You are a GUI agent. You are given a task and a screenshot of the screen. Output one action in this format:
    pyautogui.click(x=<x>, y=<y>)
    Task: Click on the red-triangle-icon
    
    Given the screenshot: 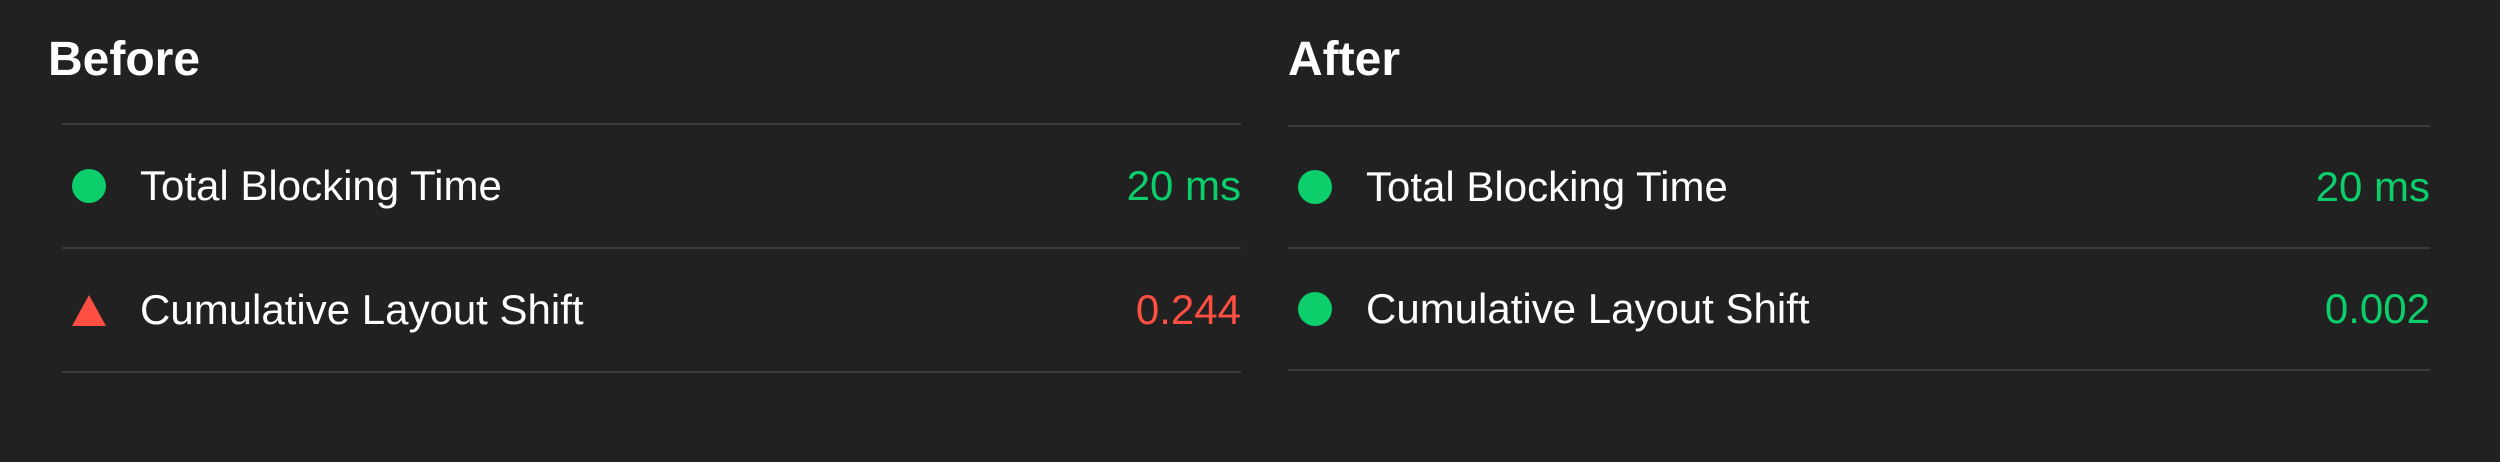 What is the action you would take?
    pyautogui.click(x=89, y=310)
    